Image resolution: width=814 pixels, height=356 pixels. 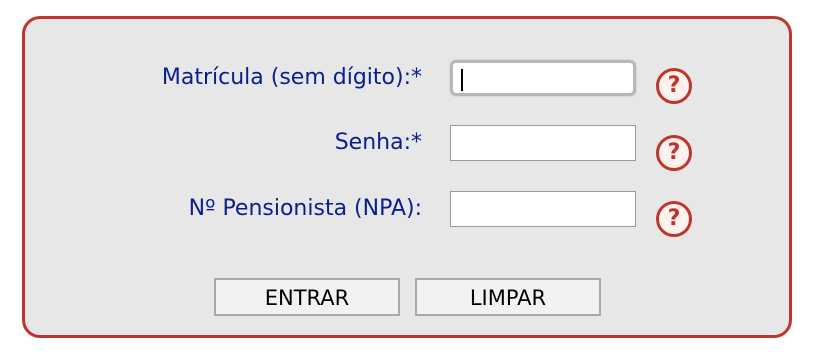 What do you see at coordinates (462, 80) in the screenshot?
I see `text-caret` at bounding box center [462, 80].